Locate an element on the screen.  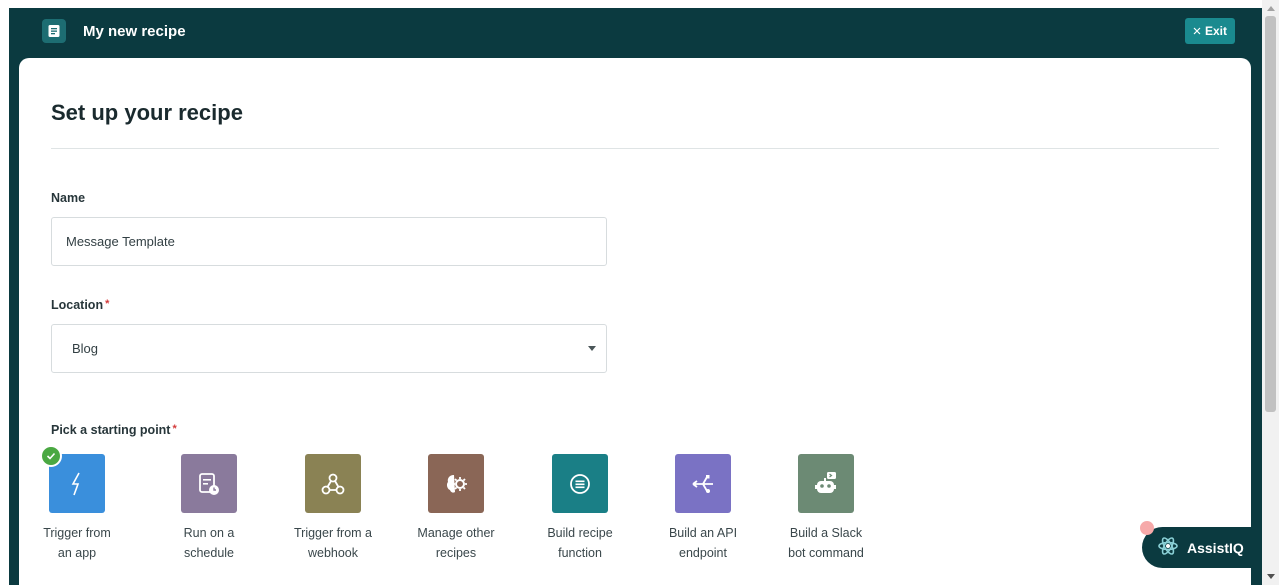
tile-caption-line: function is located at coordinates (580, 553).